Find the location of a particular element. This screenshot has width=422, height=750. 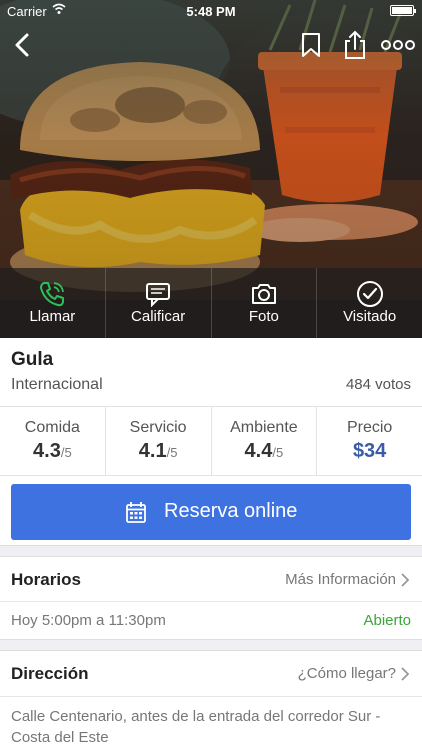

hours-title: Horarios is located at coordinates (46, 579).